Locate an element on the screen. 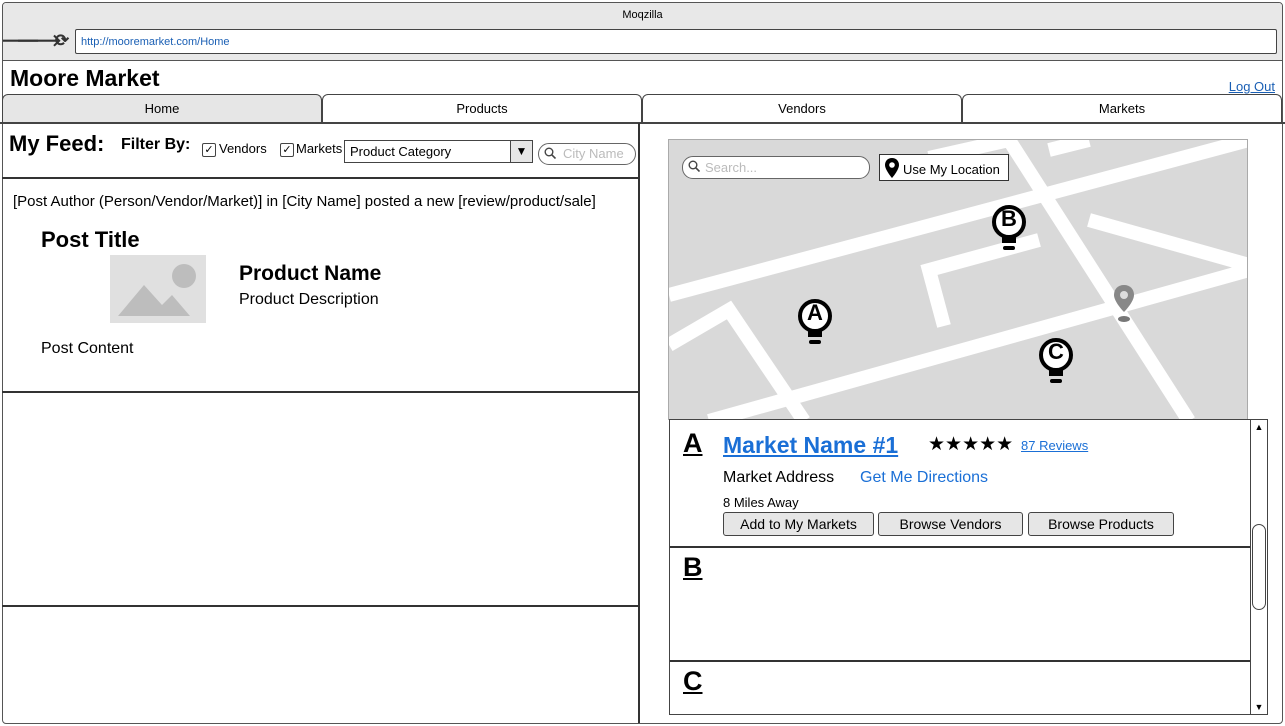 This screenshot has height=726, width=1285. feed-header-divider is located at coordinates (321, 178).